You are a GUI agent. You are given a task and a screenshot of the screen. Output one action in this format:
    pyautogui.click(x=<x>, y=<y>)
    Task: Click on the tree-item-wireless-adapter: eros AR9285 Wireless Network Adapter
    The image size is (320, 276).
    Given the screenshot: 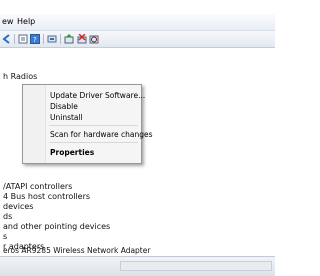 What is the action you would take?
    pyautogui.click(x=76, y=250)
    